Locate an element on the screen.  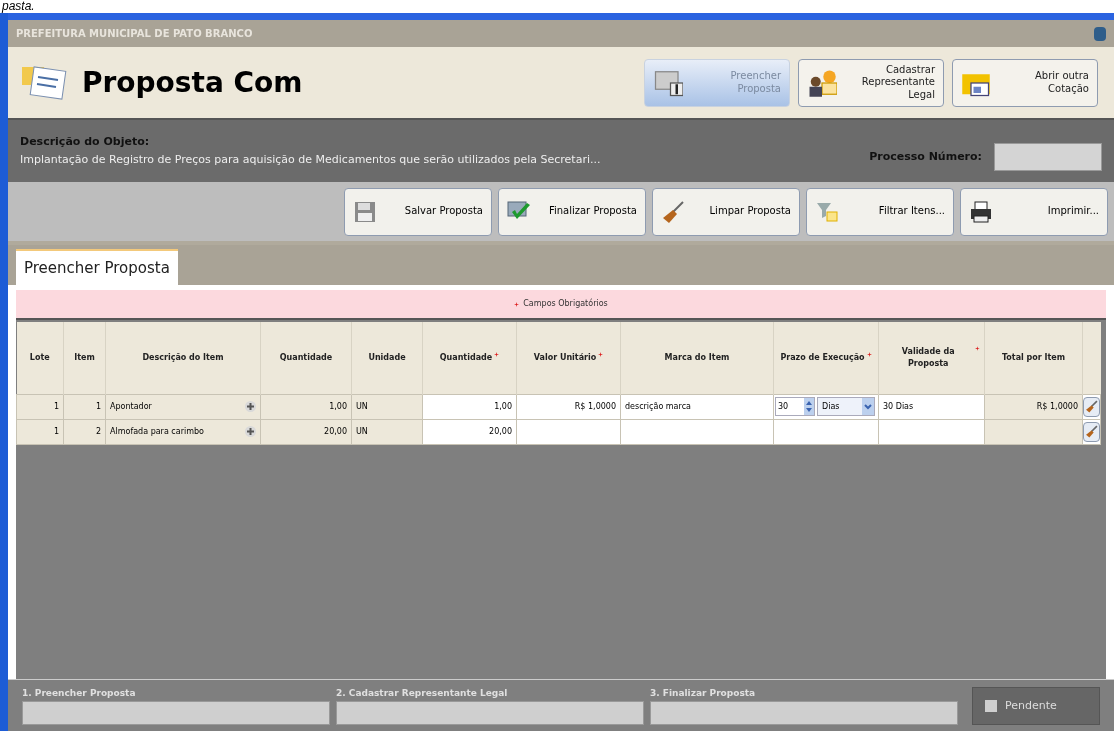
quantity-field: 20,00 is located at coordinates (500, 431).